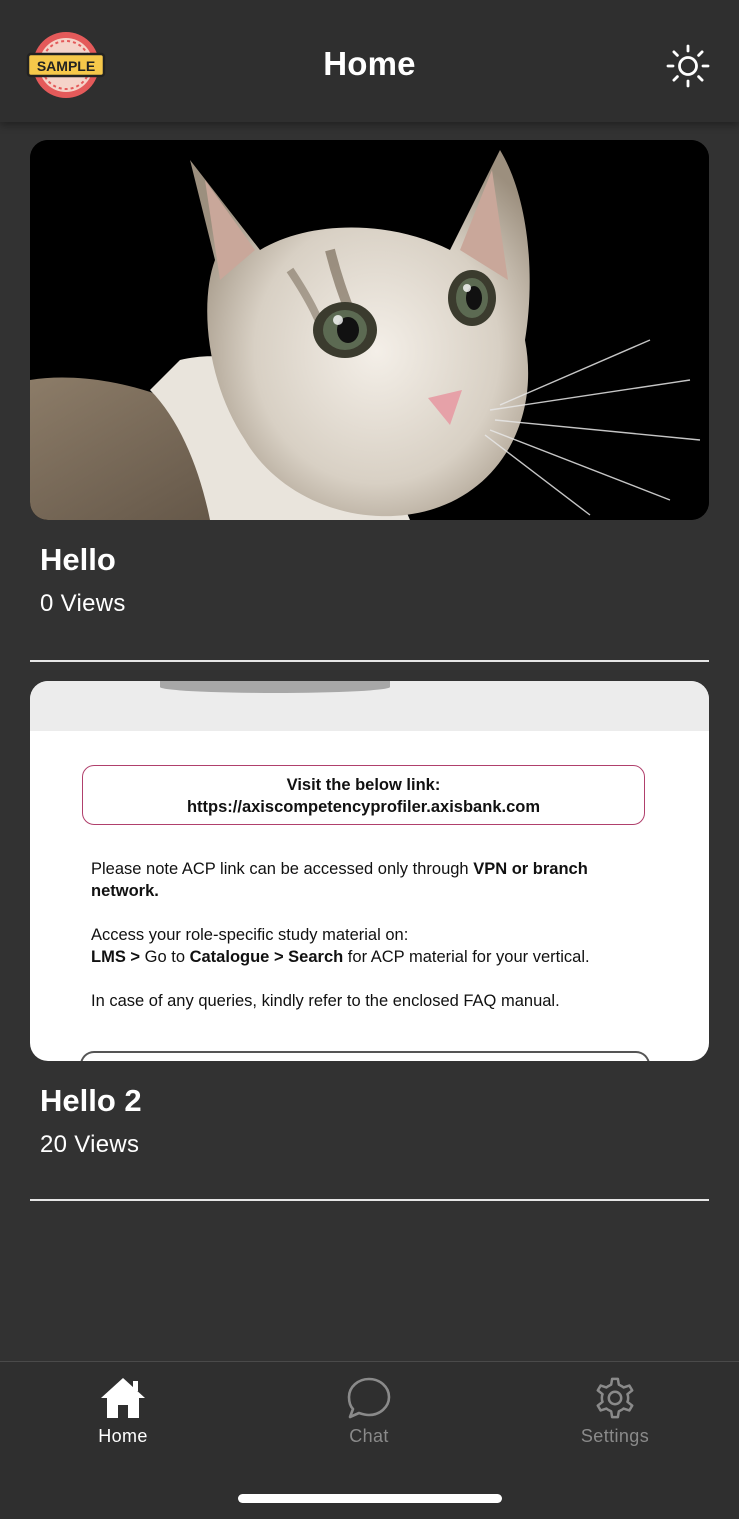  I want to click on home-icon, so click(123, 1398).